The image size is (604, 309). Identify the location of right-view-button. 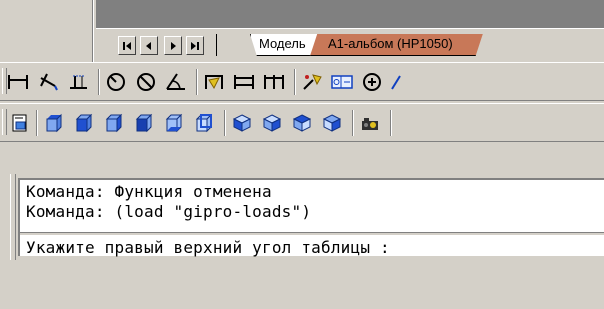
(144, 123).